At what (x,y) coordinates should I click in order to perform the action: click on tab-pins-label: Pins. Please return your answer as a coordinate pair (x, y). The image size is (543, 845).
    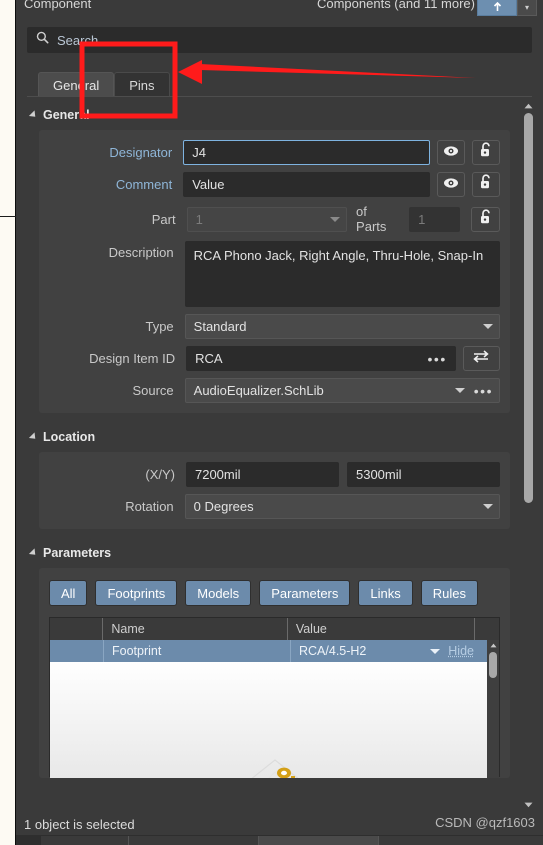
    Looking at the image, I should click on (142, 85).